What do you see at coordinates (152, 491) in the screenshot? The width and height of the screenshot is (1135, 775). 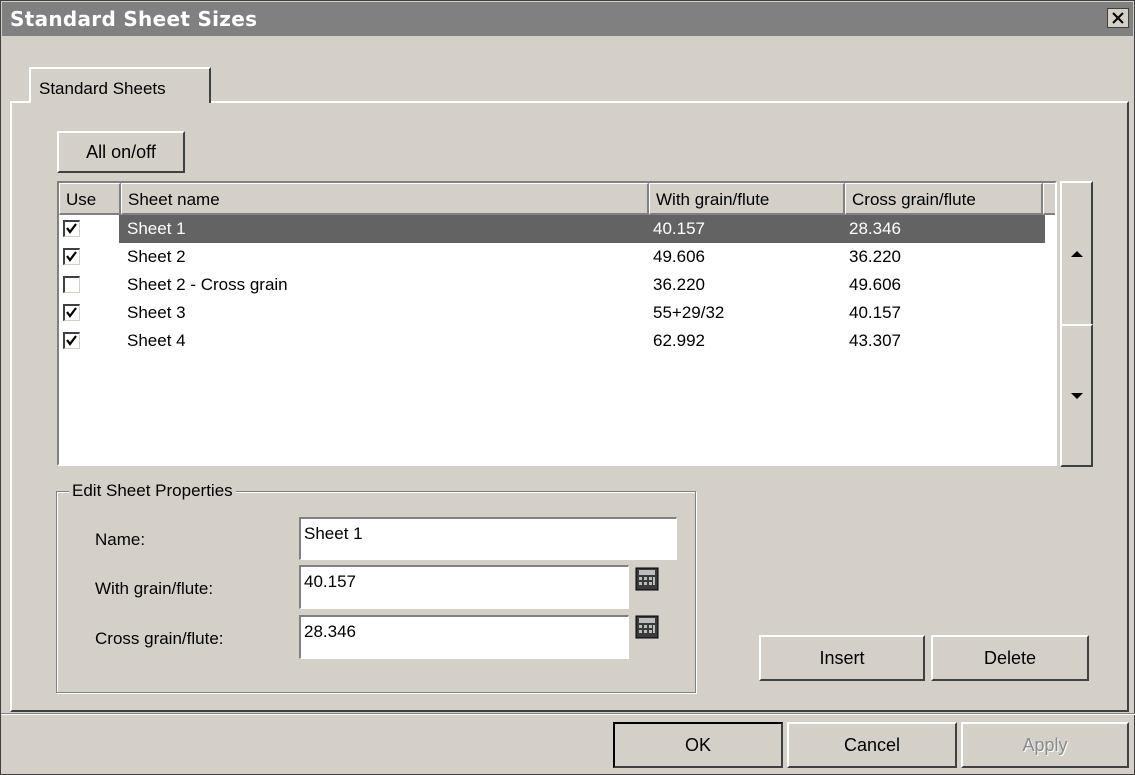 I see `group-legend: Edit Sheet Properties` at bounding box center [152, 491].